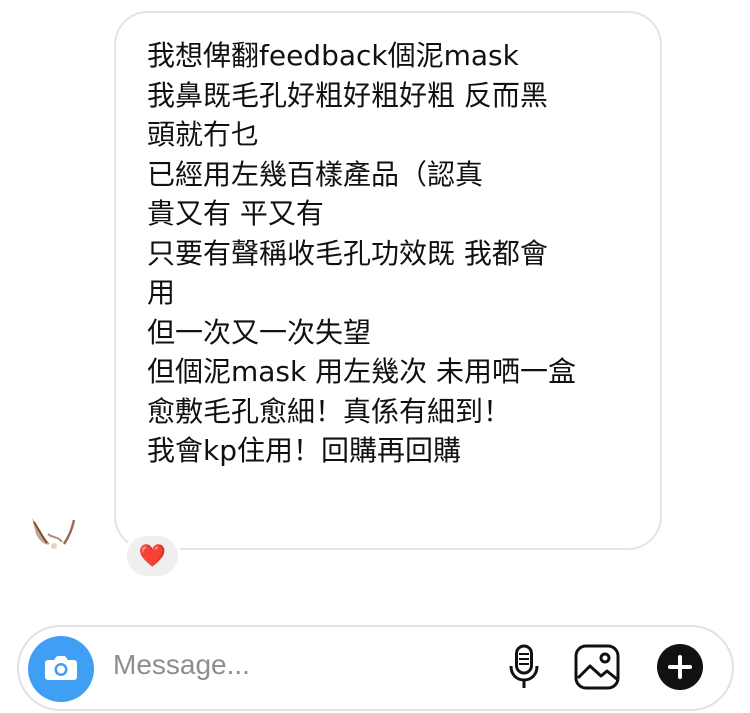  What do you see at coordinates (59, 534) in the screenshot?
I see `sender-avatar` at bounding box center [59, 534].